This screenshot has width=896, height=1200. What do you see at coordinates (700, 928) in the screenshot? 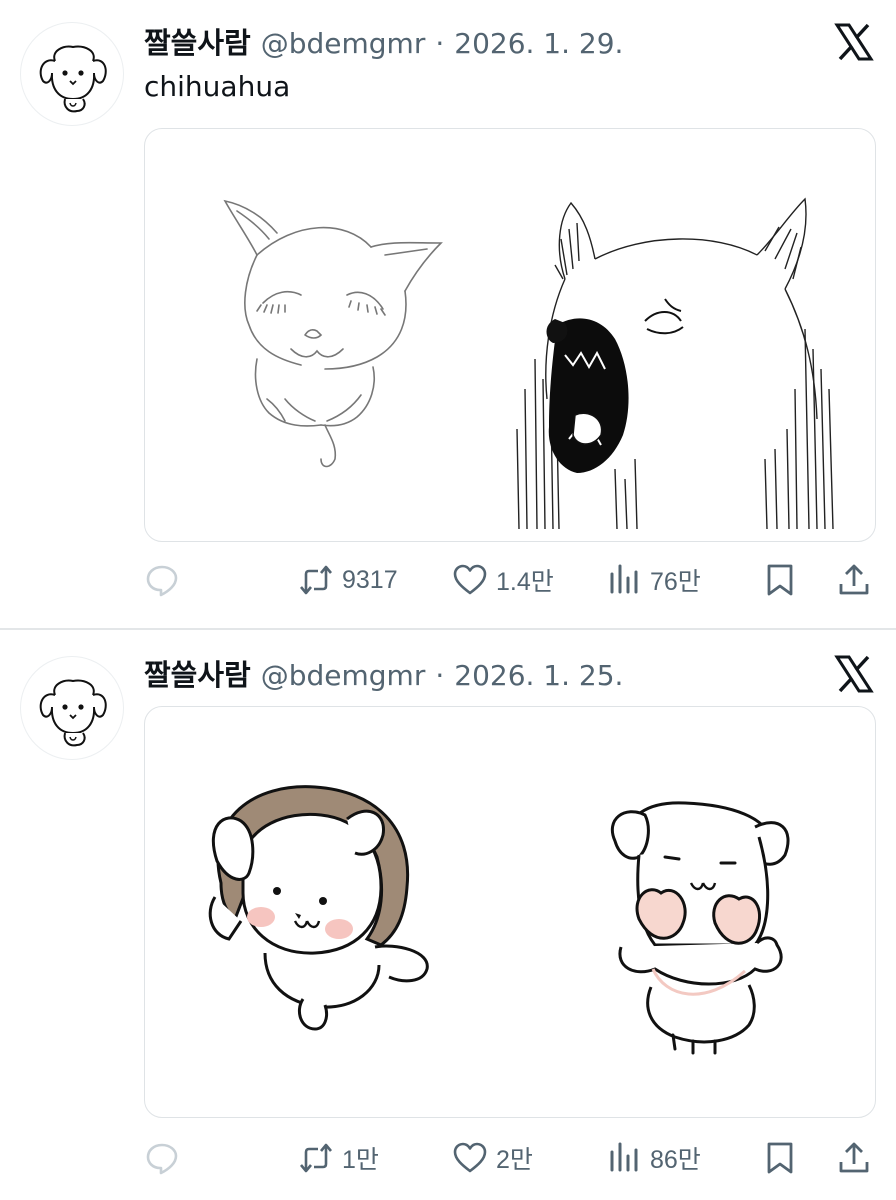
I see `puppy-mittens-drawing` at bounding box center [700, 928].